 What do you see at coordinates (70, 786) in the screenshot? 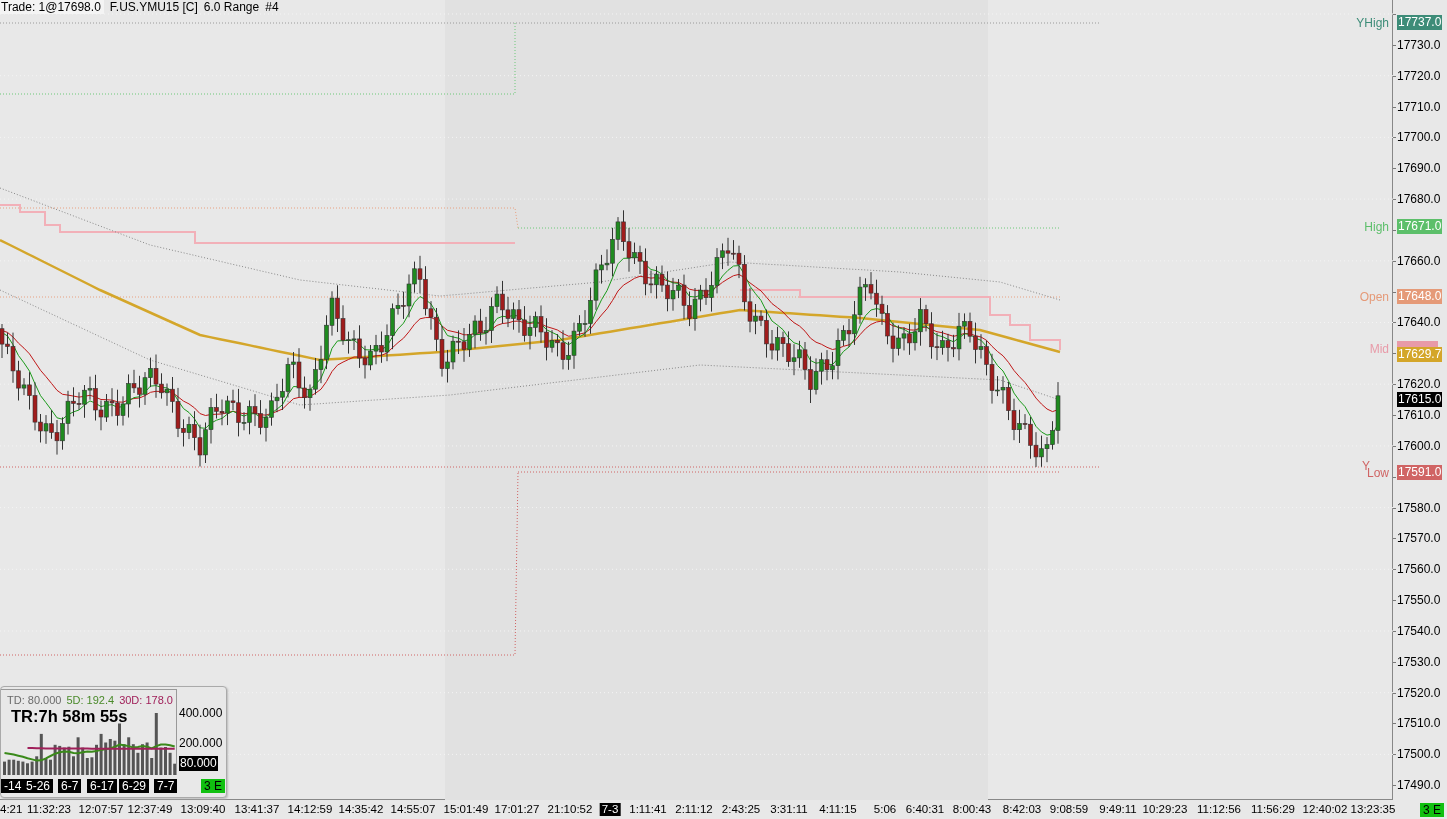
I see `date-tag: 6-7` at bounding box center [70, 786].